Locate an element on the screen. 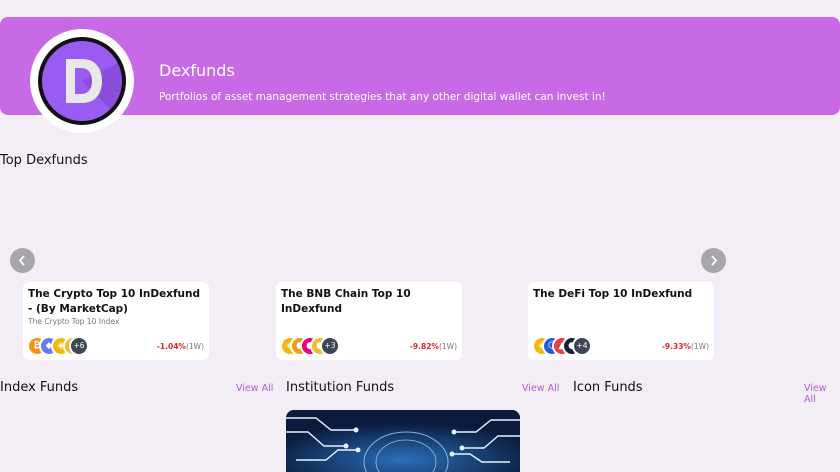  chevron-left-icon is located at coordinates (21, 260).